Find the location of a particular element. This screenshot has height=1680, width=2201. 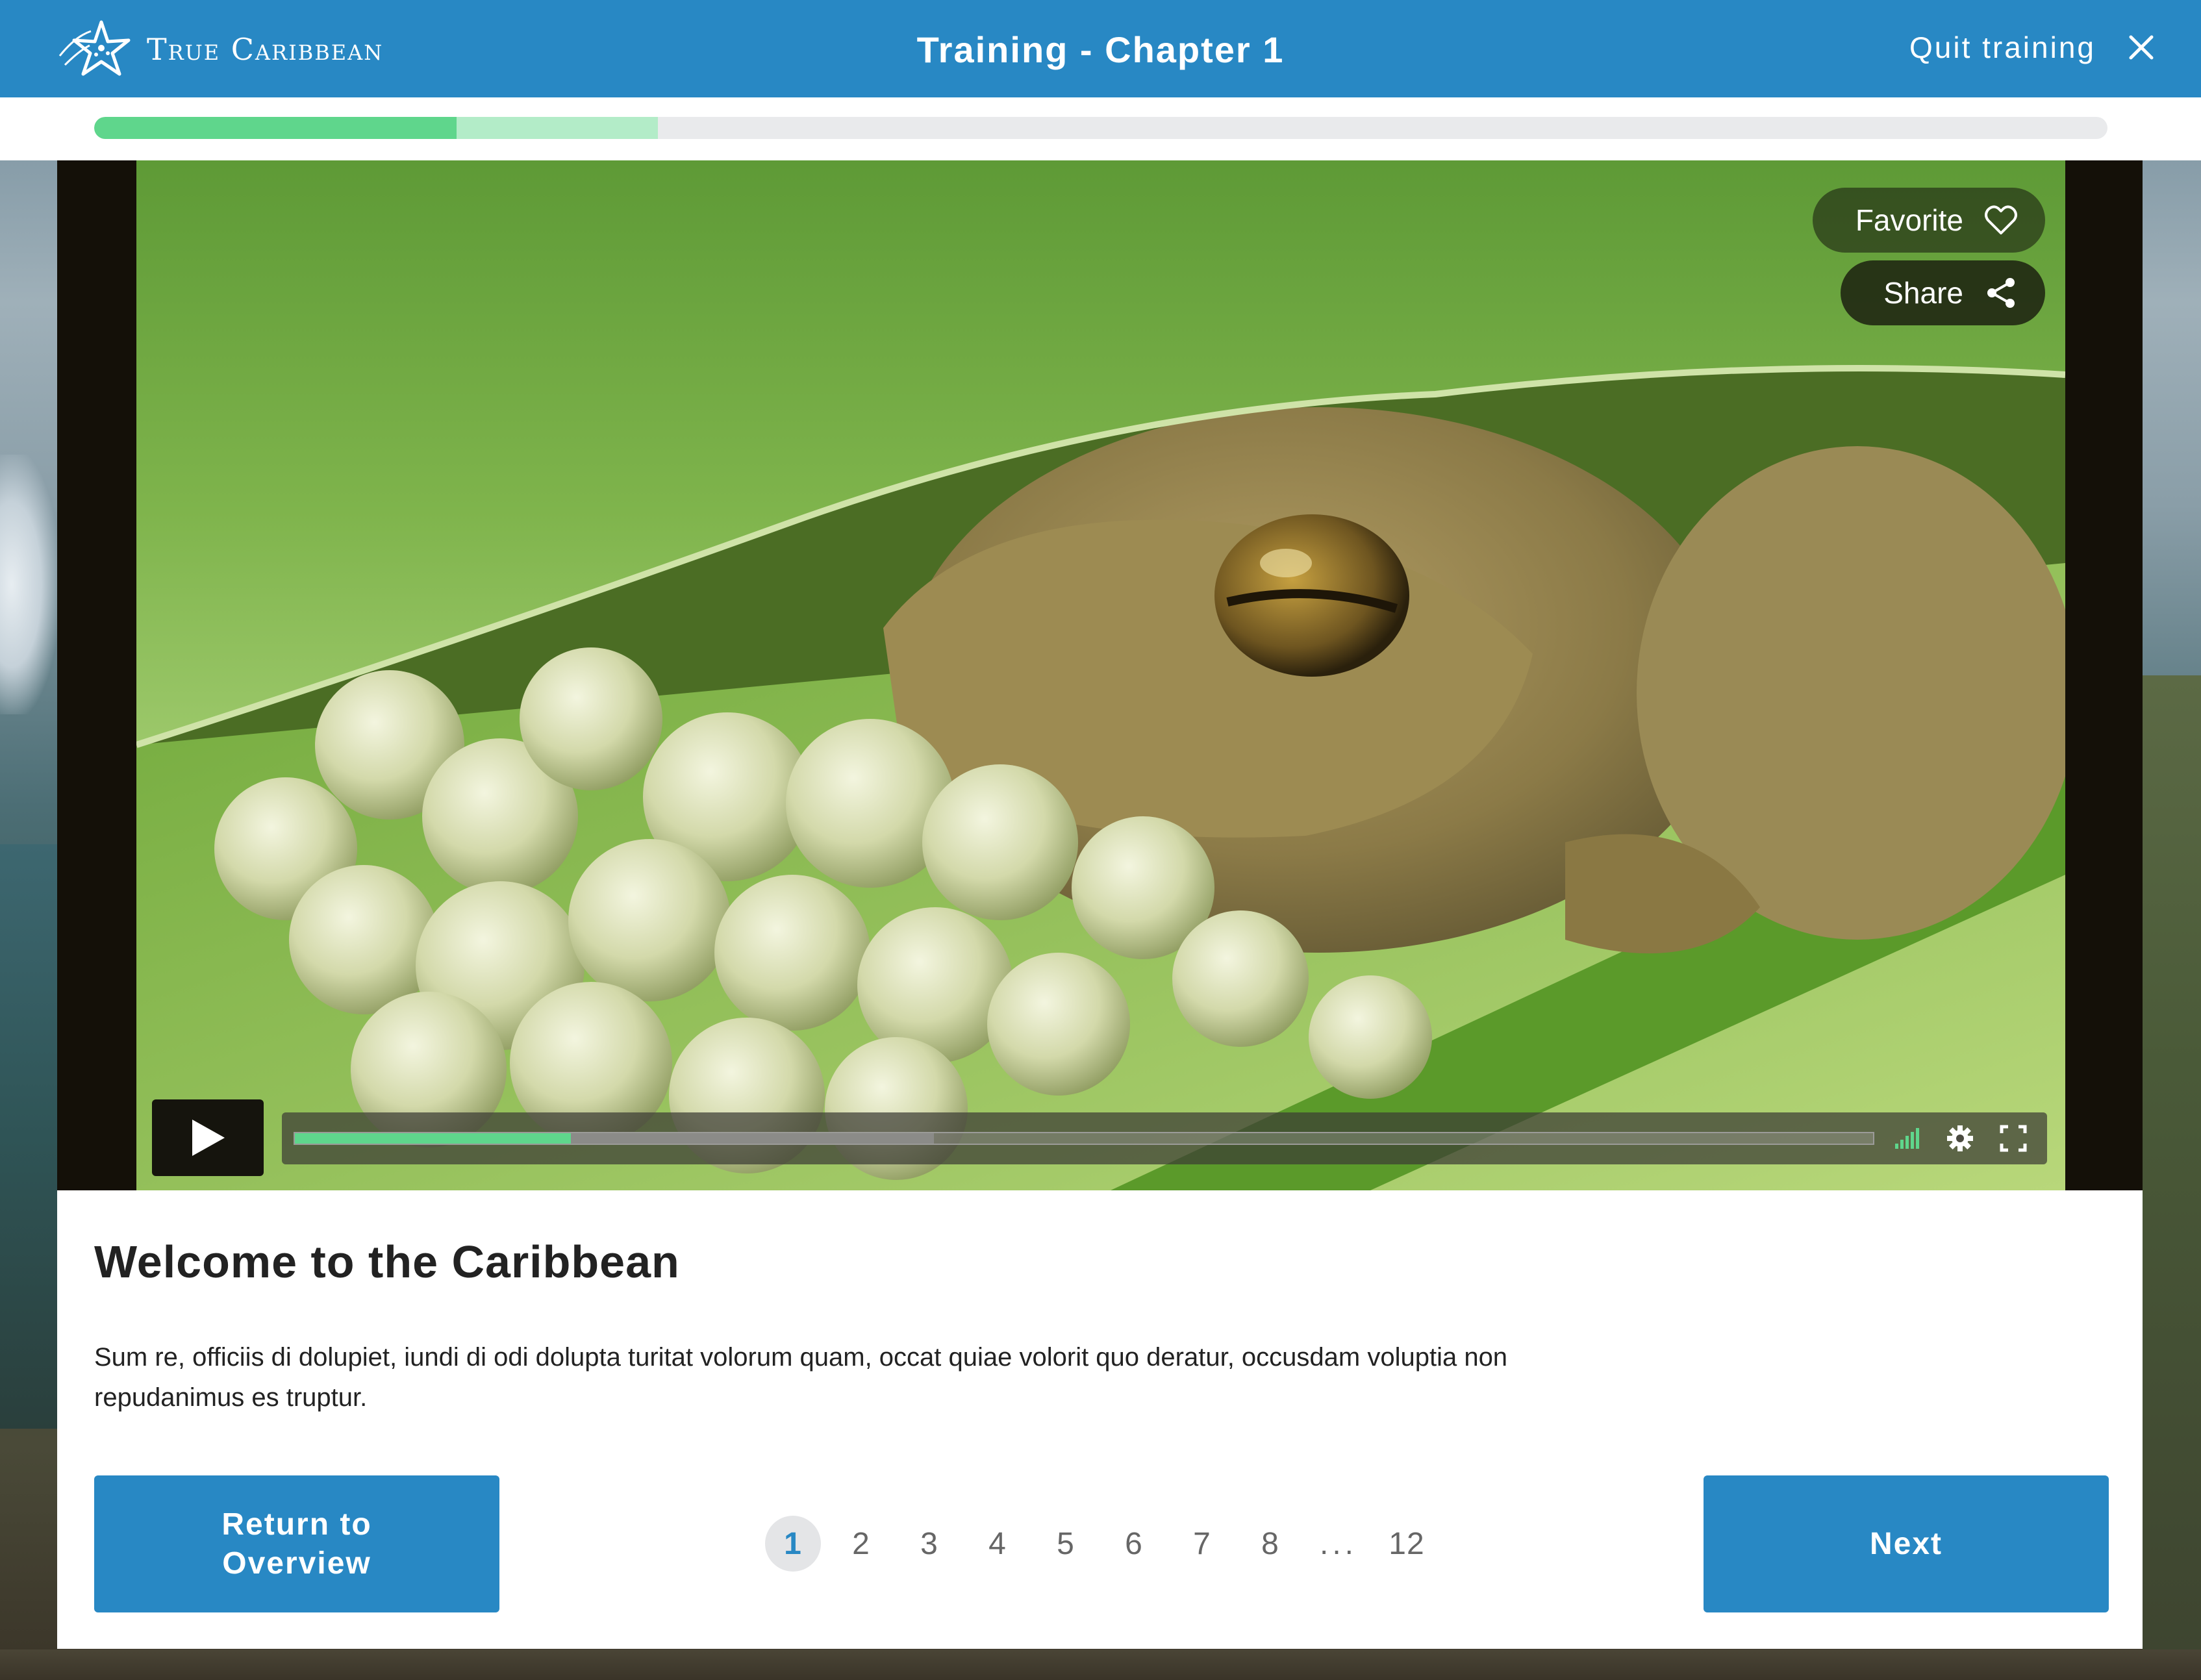

chapter-progress-strip is located at coordinates (1100, 128).